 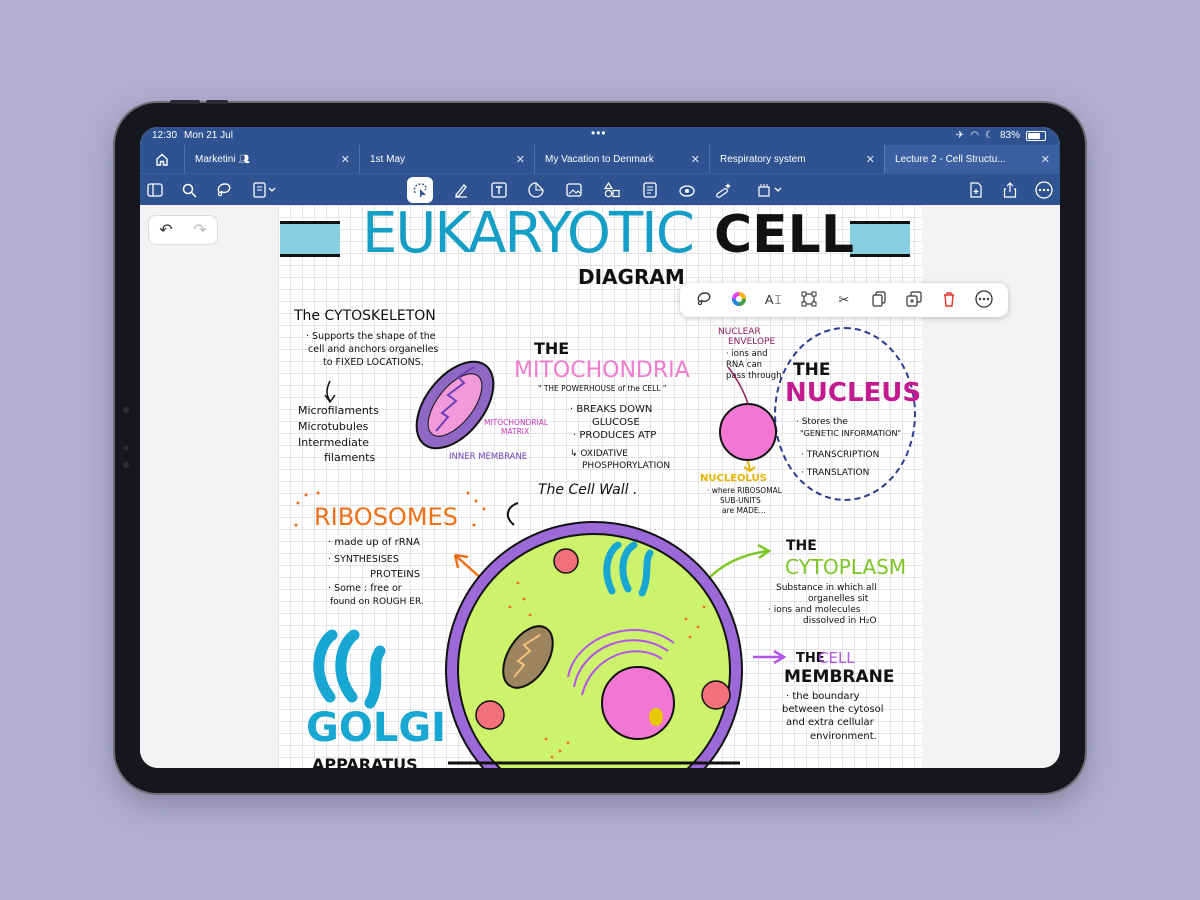 What do you see at coordinates (989, 135) in the screenshot?
I see `moon-icon: ☾` at bounding box center [989, 135].